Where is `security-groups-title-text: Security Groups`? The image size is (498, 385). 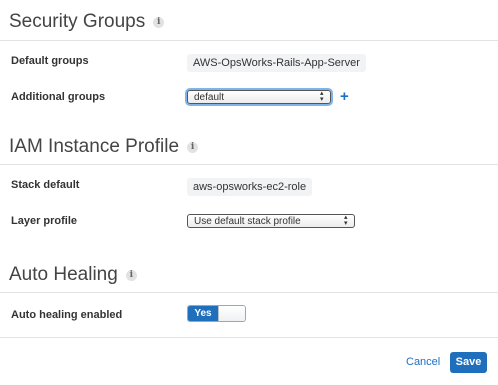
security-groups-title-text: Security Groups is located at coordinates (77, 21).